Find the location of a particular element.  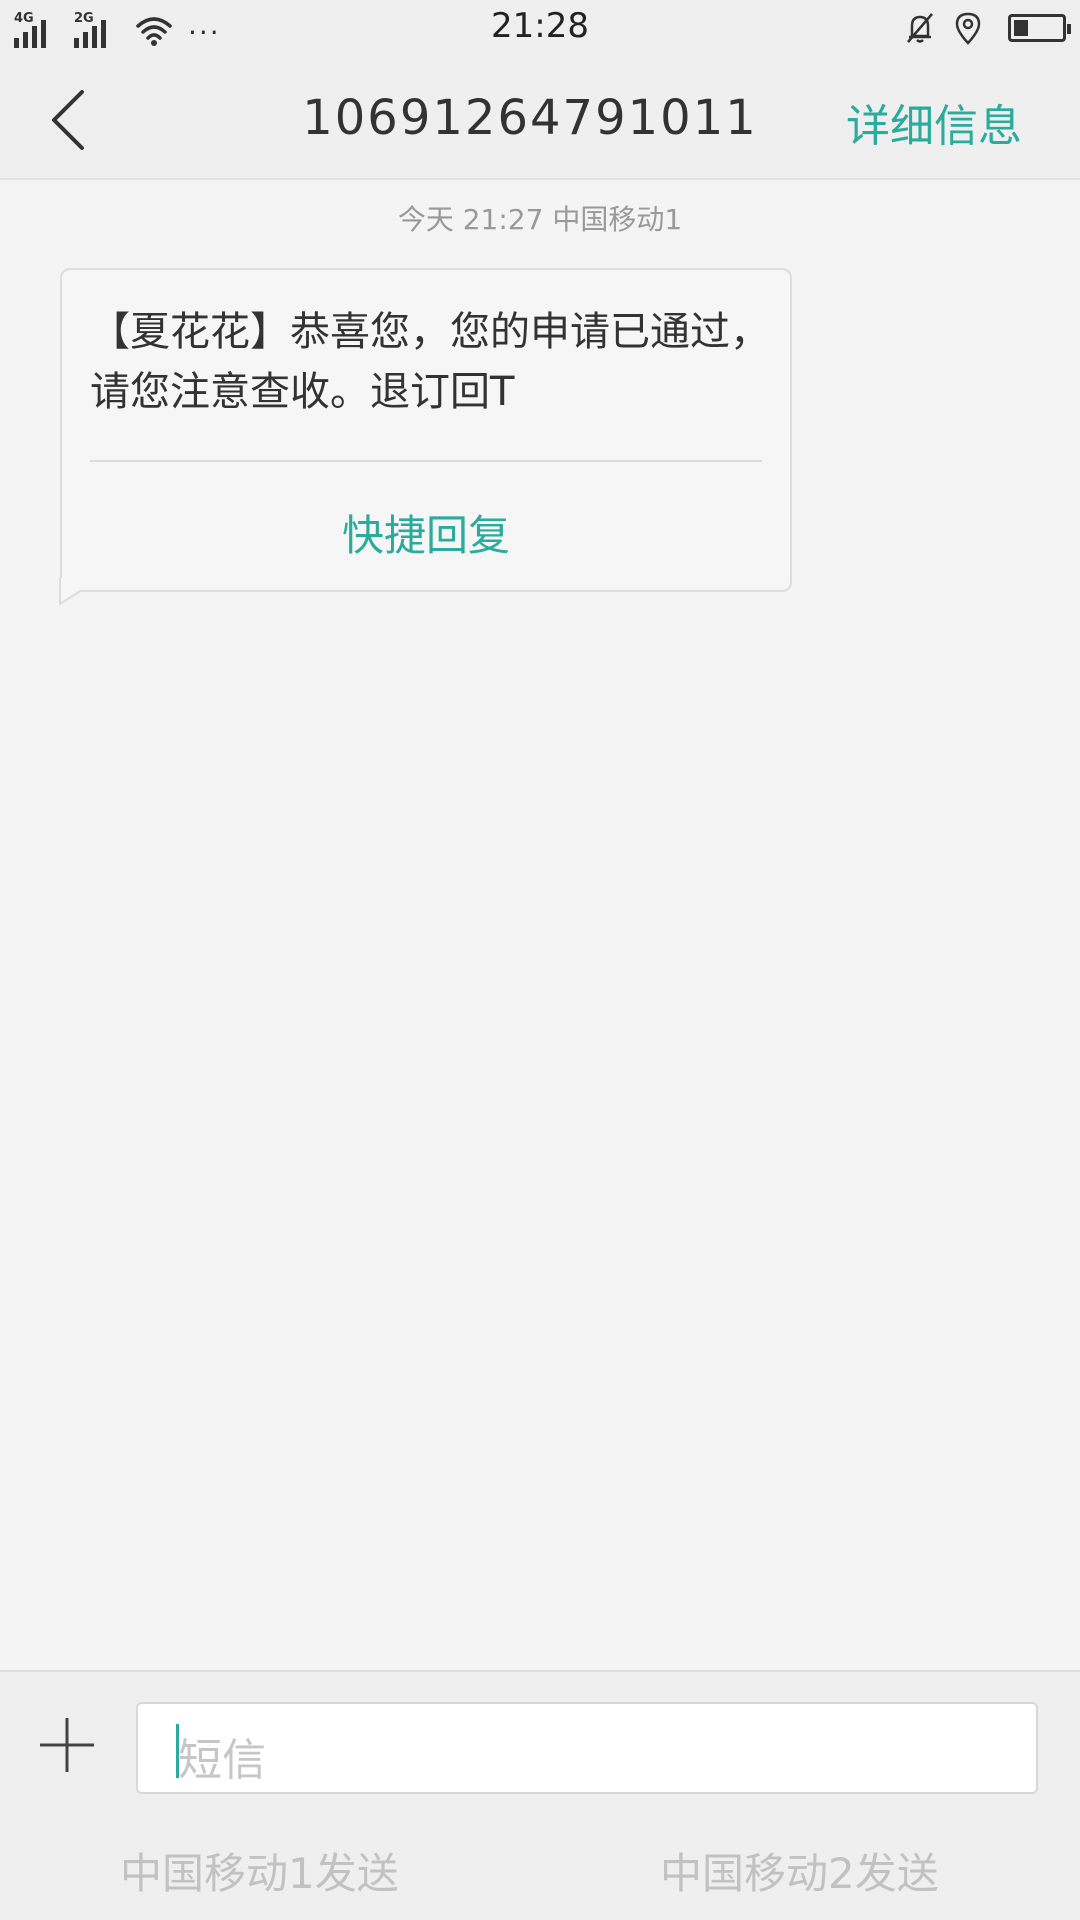

status-right is located at coordinates (986, 28).